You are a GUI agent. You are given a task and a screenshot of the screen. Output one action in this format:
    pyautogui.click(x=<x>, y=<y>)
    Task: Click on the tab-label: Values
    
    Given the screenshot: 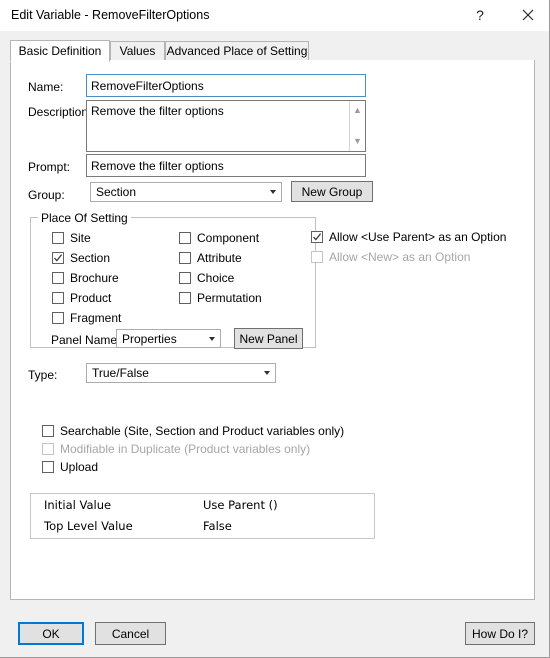 What is the action you would take?
    pyautogui.click(x=137, y=51)
    